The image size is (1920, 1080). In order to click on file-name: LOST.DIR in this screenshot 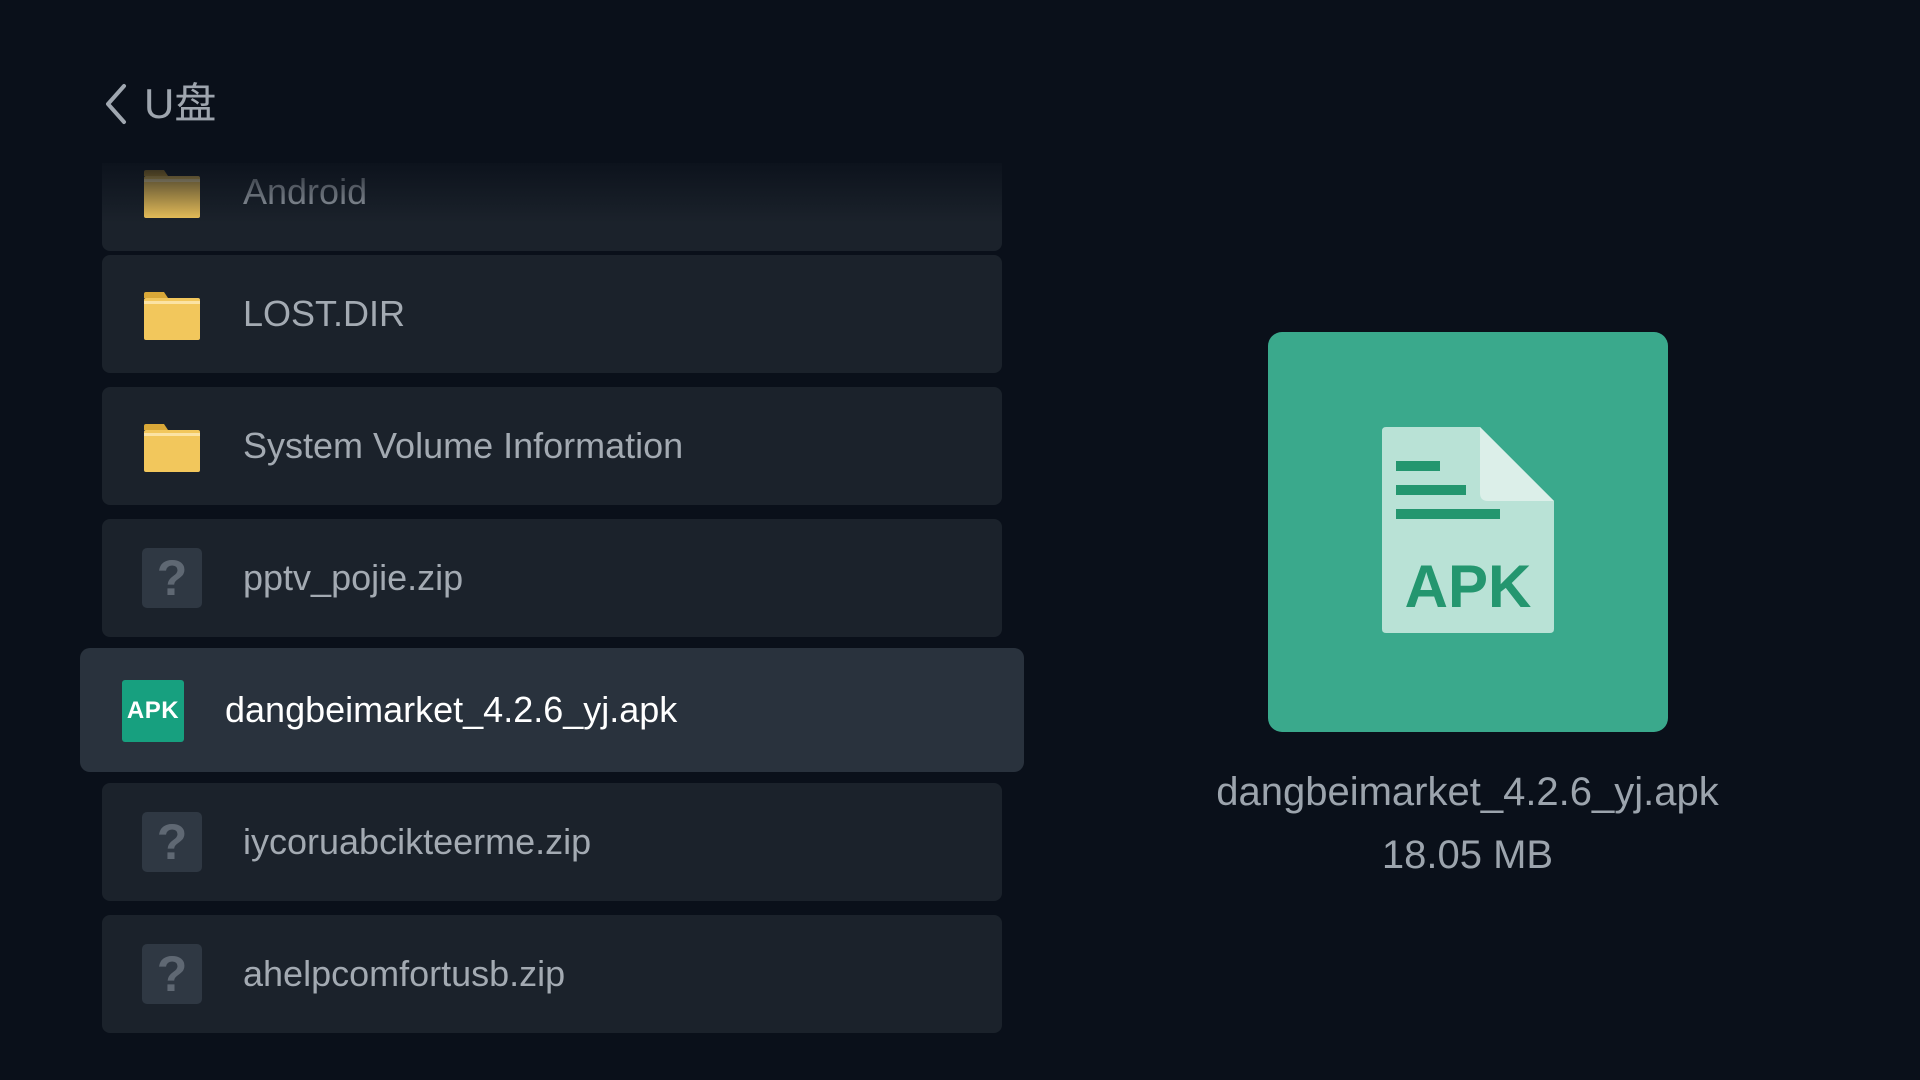, I will do `click(324, 313)`.